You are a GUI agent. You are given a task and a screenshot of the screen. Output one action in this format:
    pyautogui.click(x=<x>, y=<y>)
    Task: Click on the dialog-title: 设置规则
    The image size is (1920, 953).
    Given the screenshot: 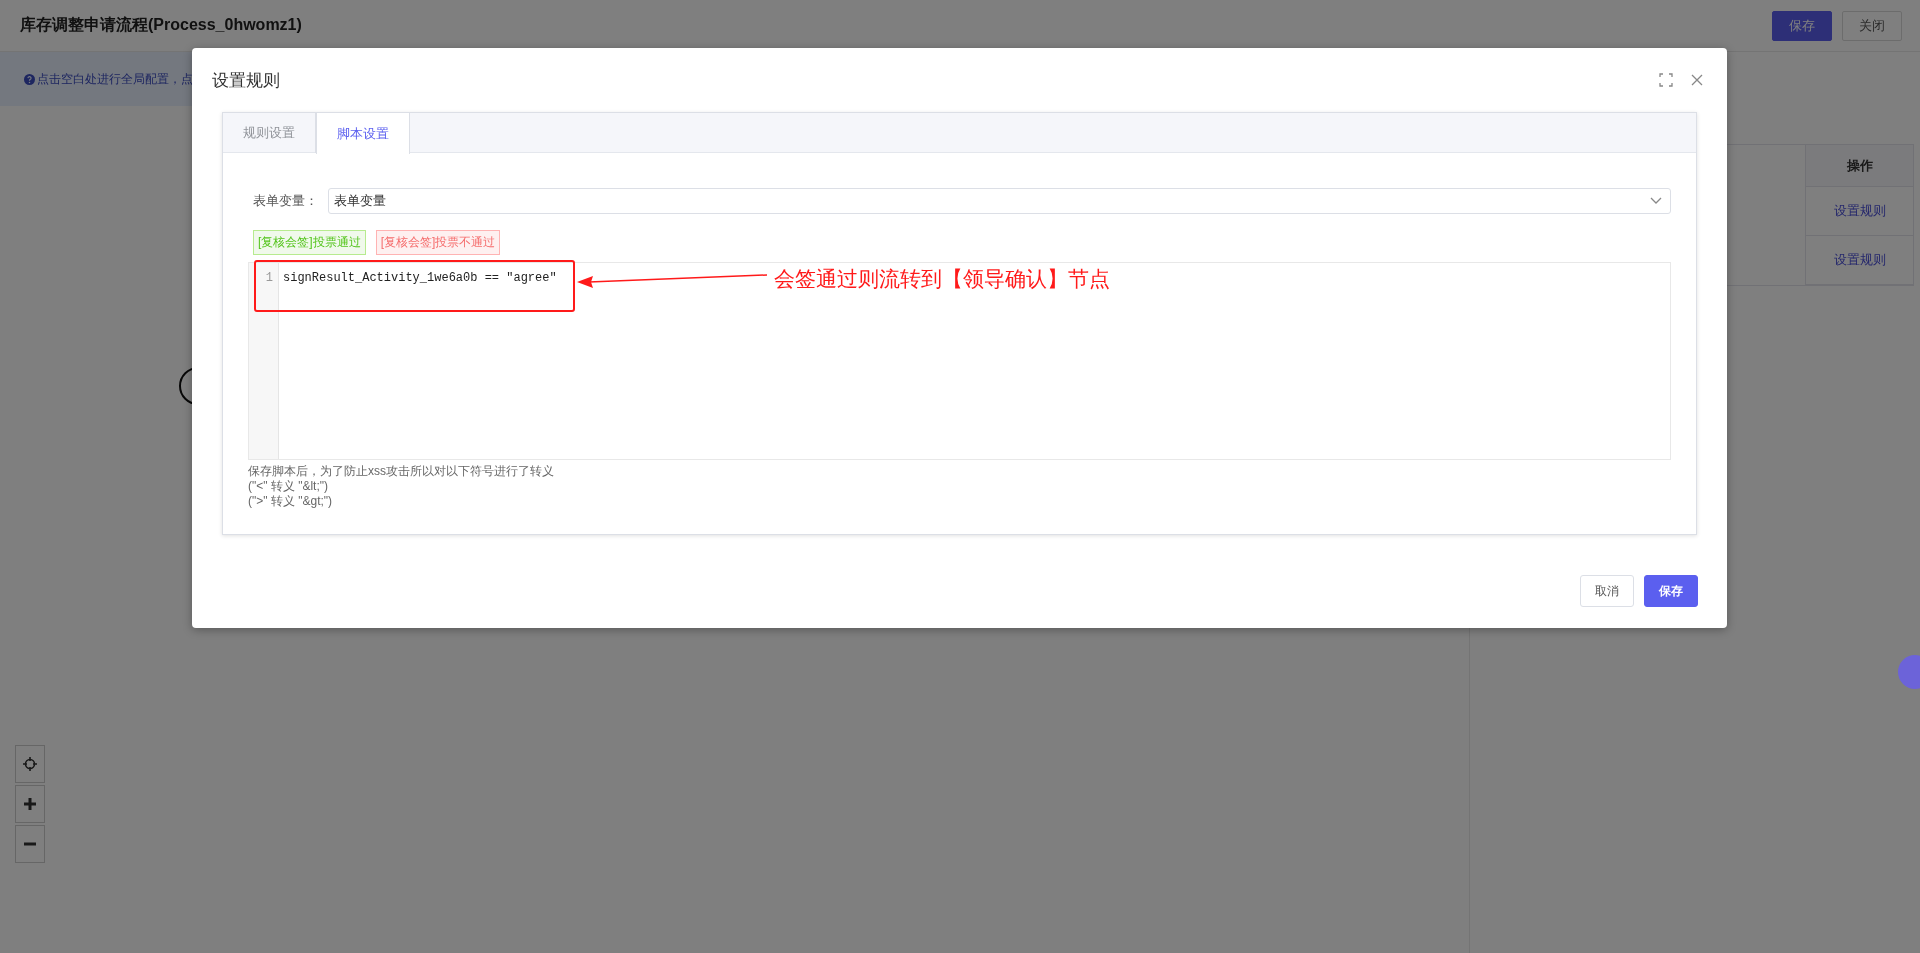 What is the action you would take?
    pyautogui.click(x=246, y=80)
    